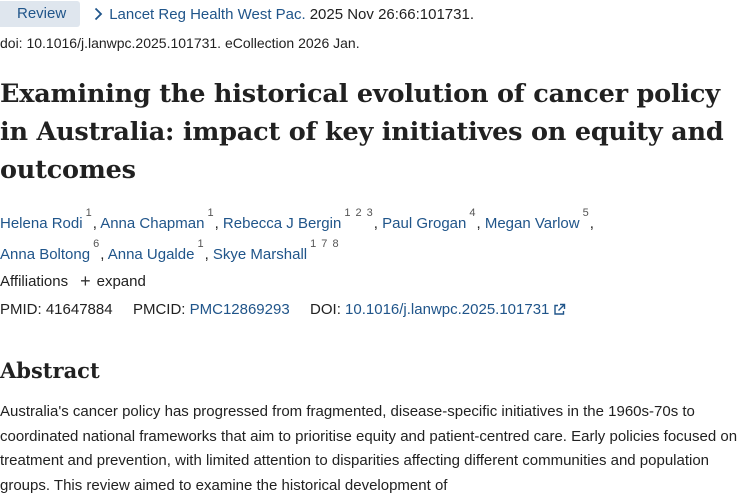  I want to click on author-affiliation-numbers: 1 2 3, so click(358, 213).